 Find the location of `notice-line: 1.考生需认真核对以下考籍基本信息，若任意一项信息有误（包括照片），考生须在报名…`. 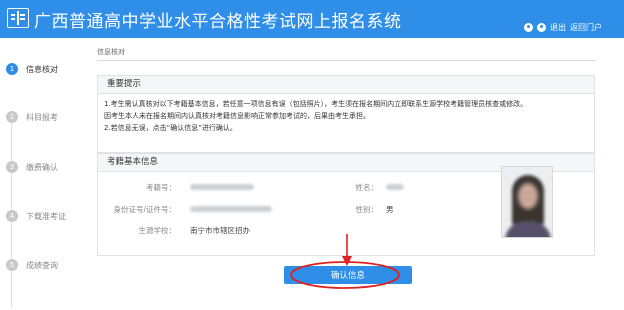

notice-line: 1.考生需认真核对以下考籍基本信息，若任意一项信息有误（包括照片），考生须在报名… is located at coordinates (316, 104).